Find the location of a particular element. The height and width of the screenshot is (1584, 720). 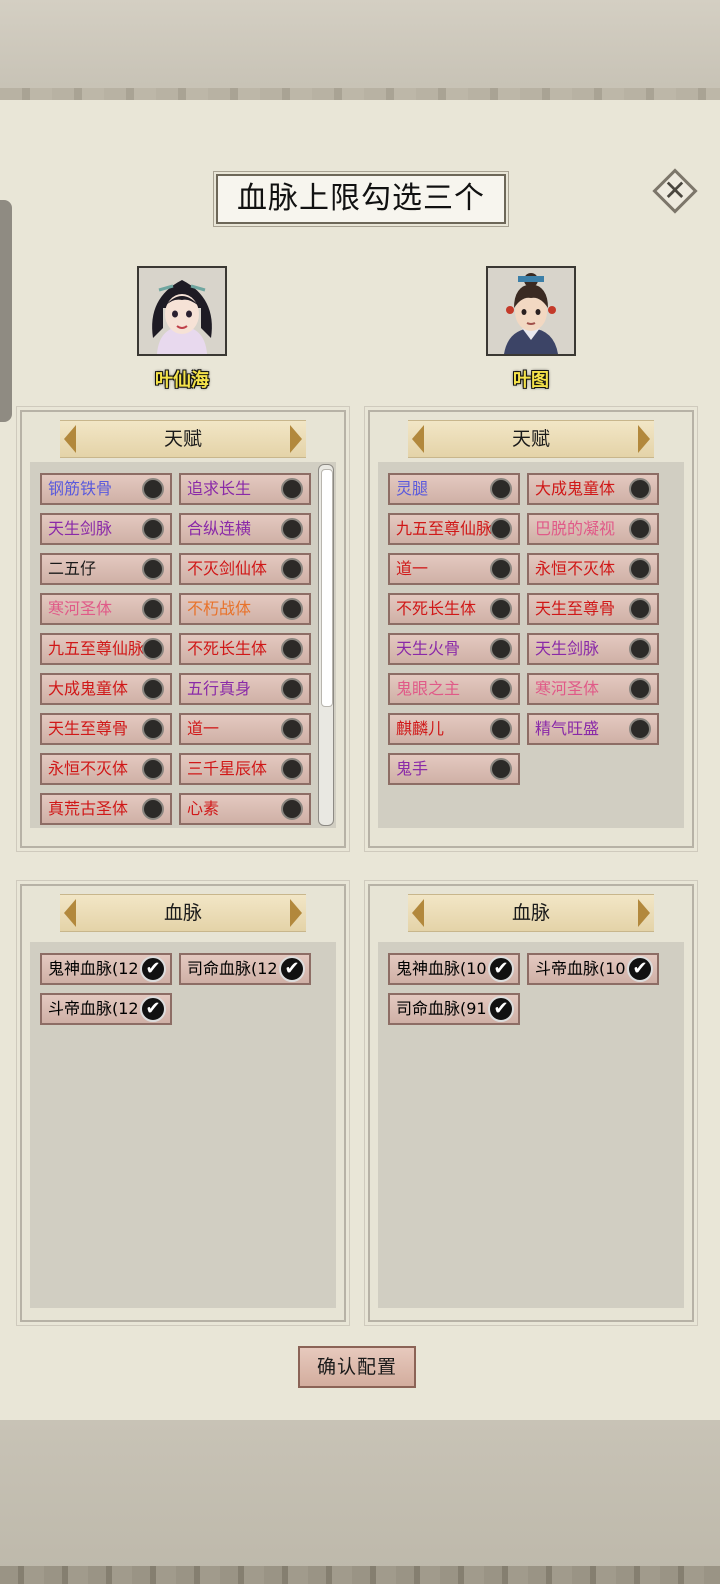

talent-label: 寒河圣体 is located at coordinates (567, 688).